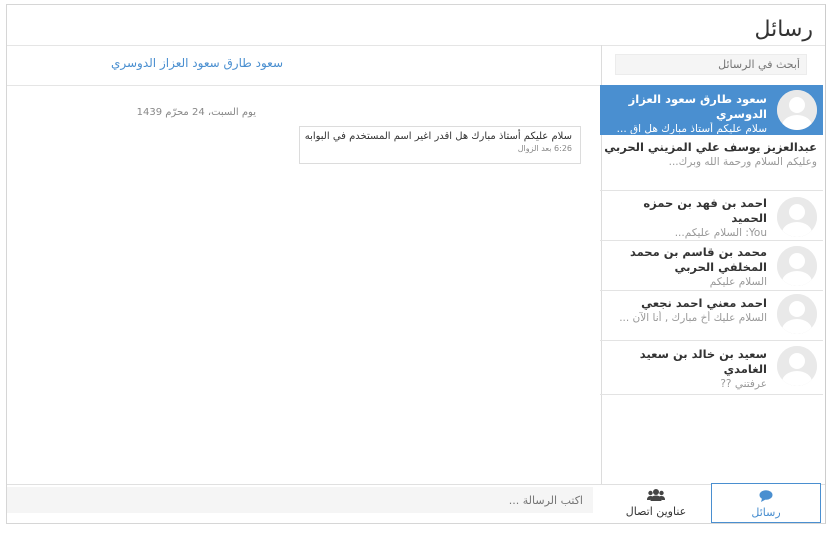 This screenshot has width=830, height=533. Describe the element at coordinates (656, 511) in the screenshot. I see `tab-contacts-label: عناوين اتصال` at that location.